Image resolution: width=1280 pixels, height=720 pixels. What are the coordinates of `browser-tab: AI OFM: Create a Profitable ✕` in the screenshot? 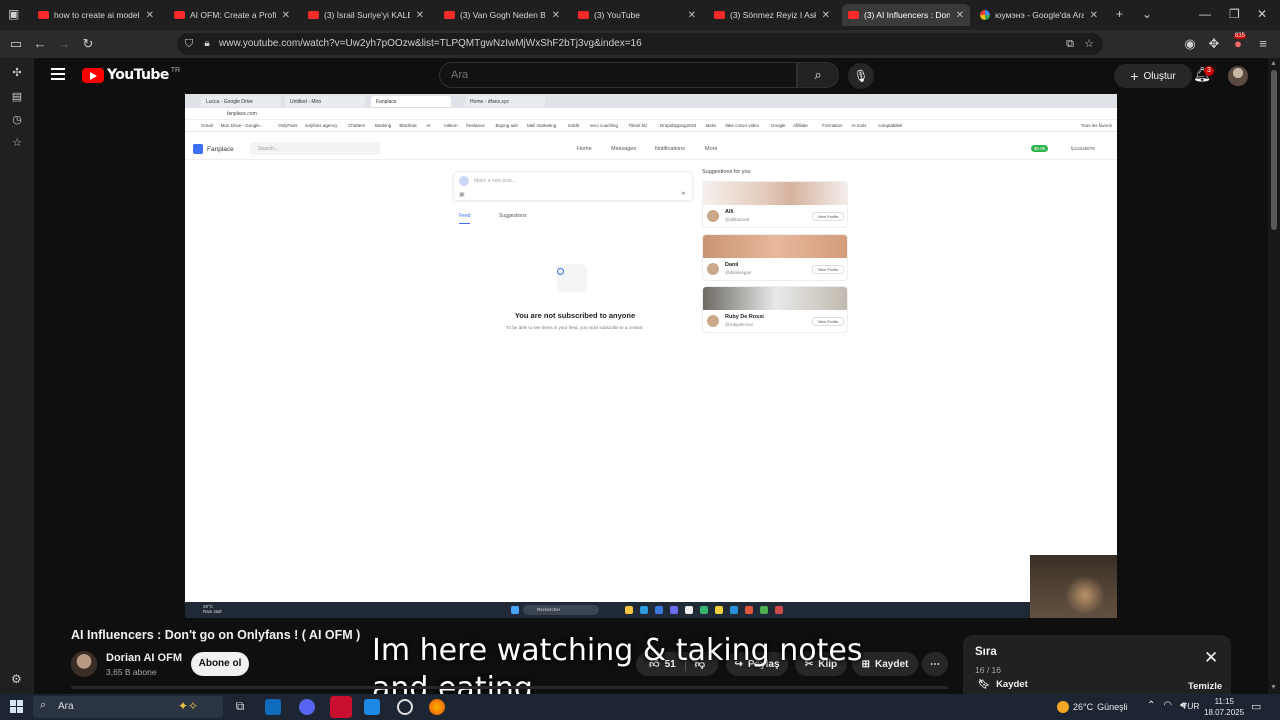 It's located at (232, 15).